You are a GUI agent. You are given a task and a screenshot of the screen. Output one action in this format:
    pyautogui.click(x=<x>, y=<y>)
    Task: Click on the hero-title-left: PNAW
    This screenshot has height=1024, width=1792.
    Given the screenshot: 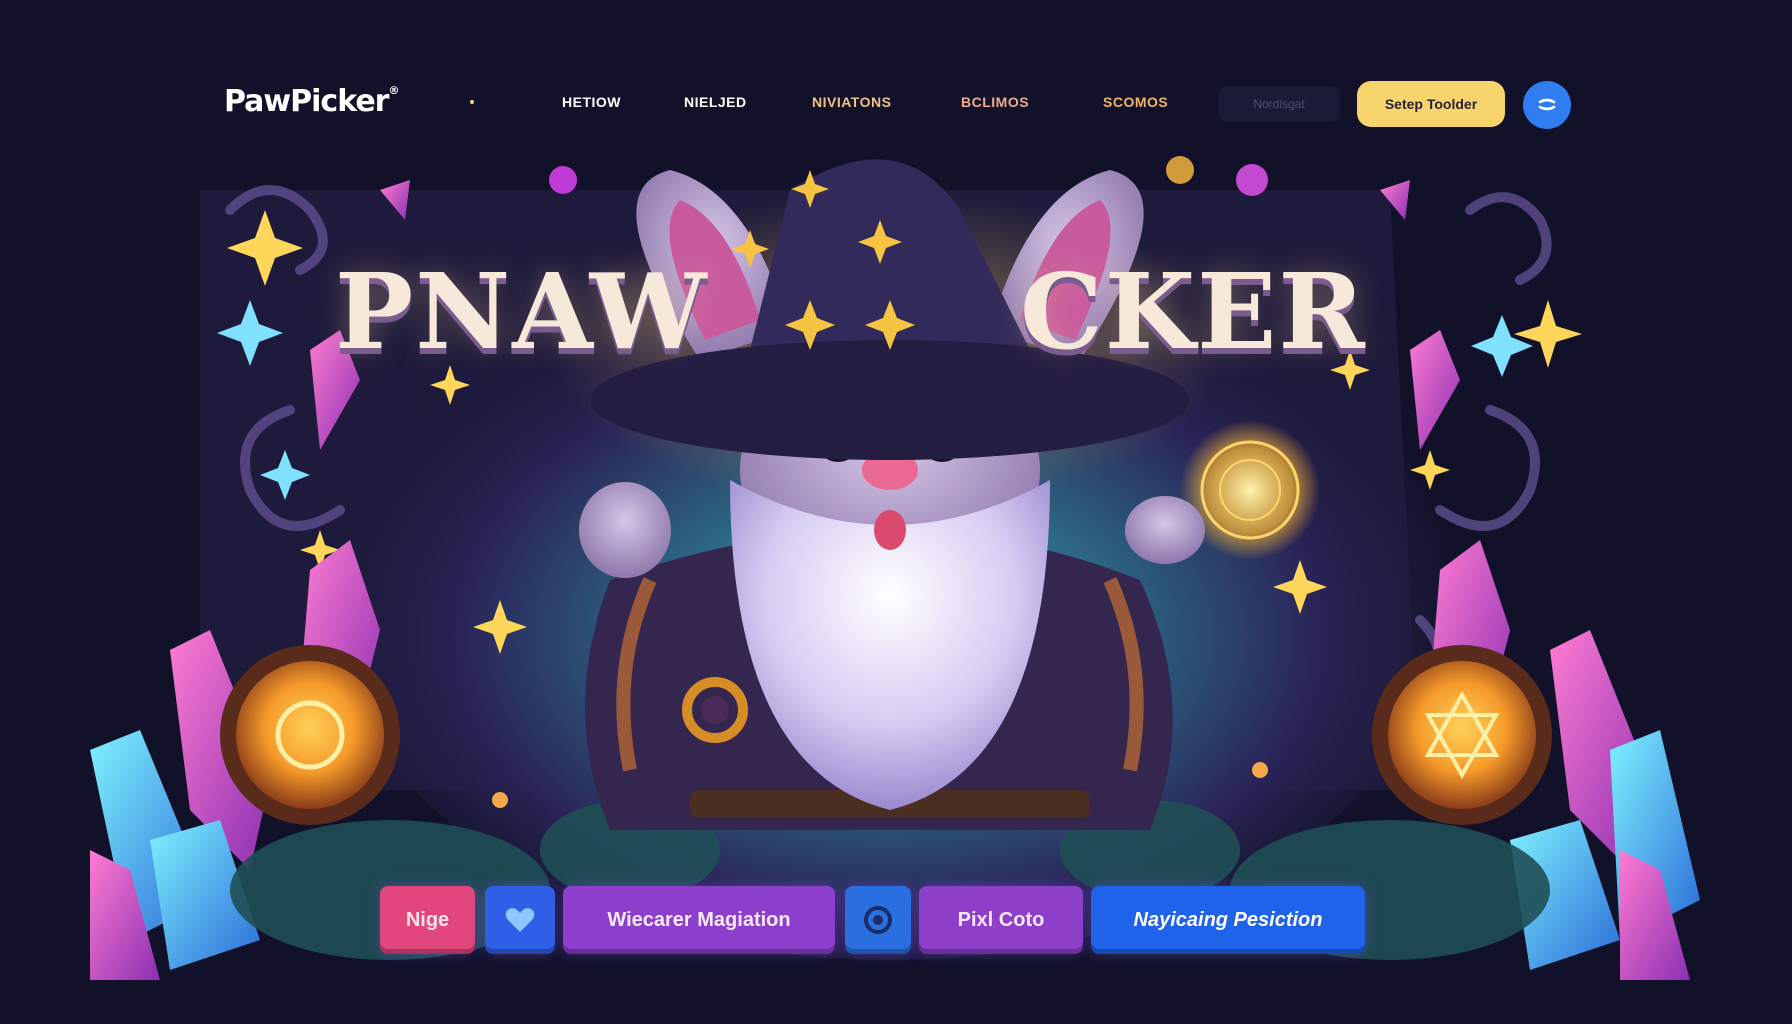 What is the action you would take?
    pyautogui.click(x=522, y=311)
    